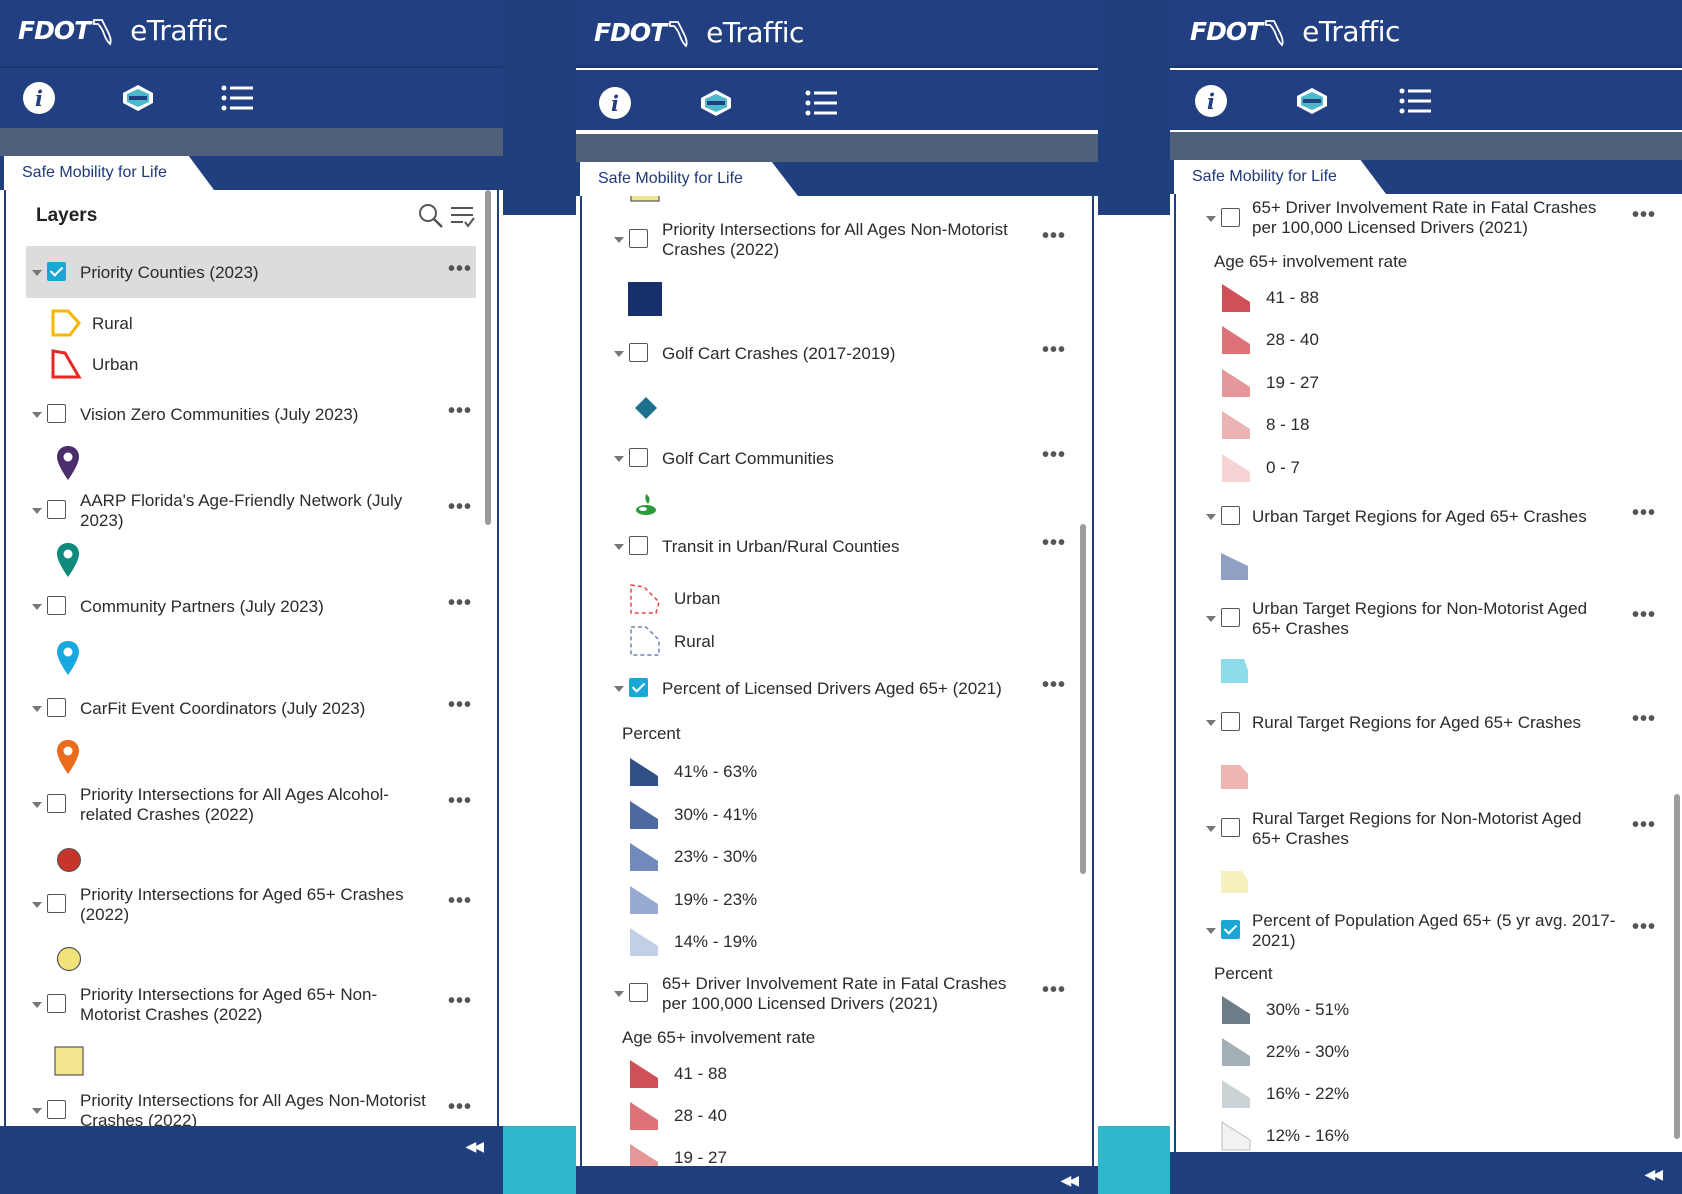 This screenshot has width=1682, height=1194. What do you see at coordinates (463, 217) in the screenshot?
I see `filter-icon` at bounding box center [463, 217].